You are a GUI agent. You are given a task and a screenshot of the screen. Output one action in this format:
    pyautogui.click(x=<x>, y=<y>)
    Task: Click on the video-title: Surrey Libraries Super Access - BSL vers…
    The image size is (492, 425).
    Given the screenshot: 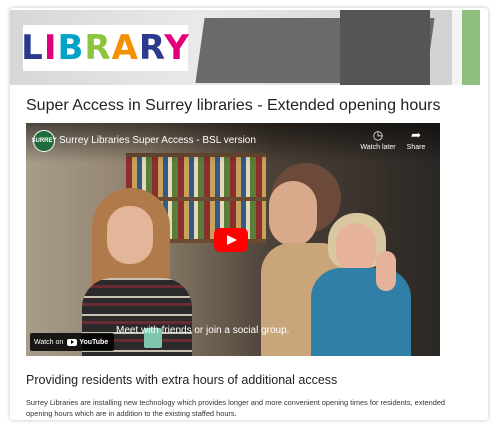 What is the action you would take?
    pyautogui.click(x=157, y=140)
    